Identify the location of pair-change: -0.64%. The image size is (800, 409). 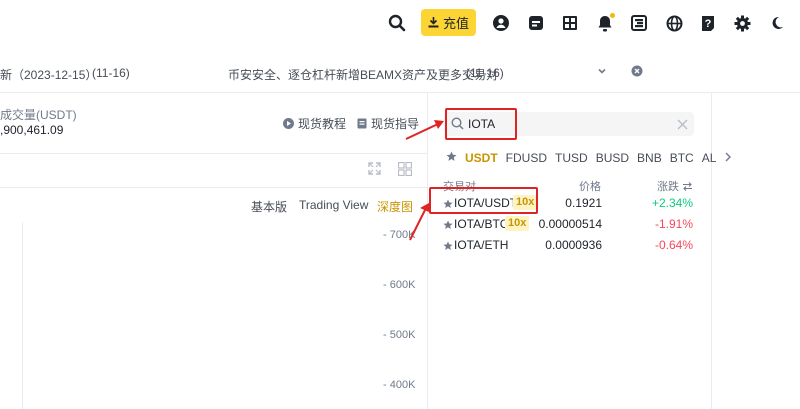
(673, 245).